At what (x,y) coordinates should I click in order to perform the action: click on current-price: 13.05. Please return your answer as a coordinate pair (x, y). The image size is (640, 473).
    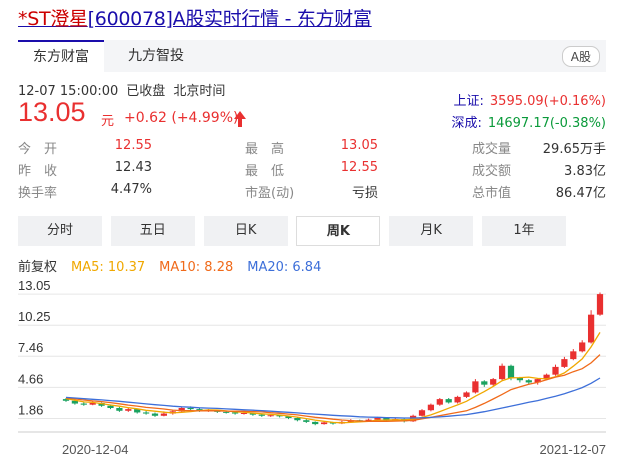
    Looking at the image, I should click on (52, 112).